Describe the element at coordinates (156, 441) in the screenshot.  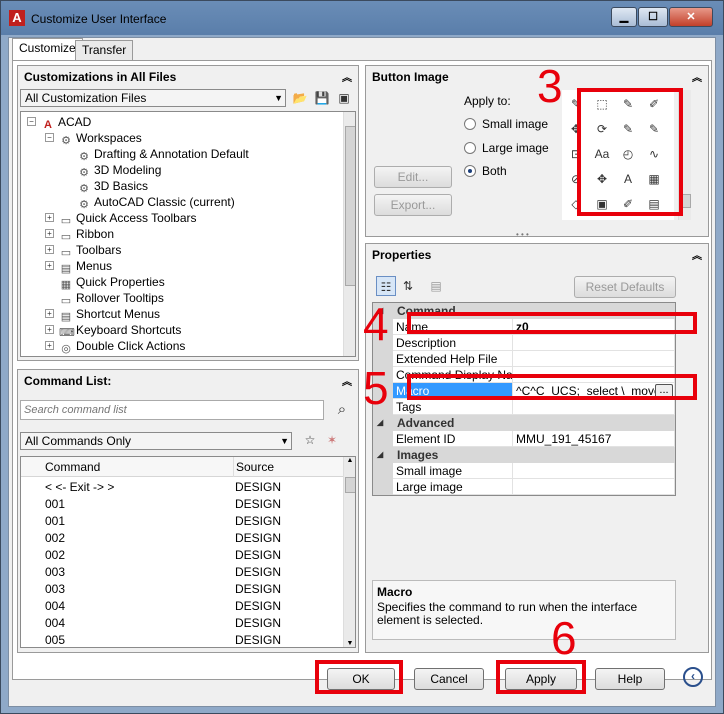
I see `command-filter-select: All Commands Only ▼` at that location.